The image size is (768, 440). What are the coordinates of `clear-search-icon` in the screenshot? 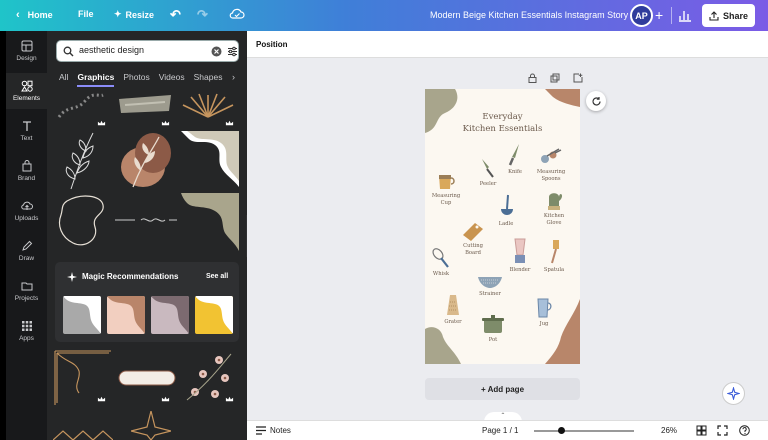 It's located at (216, 51).